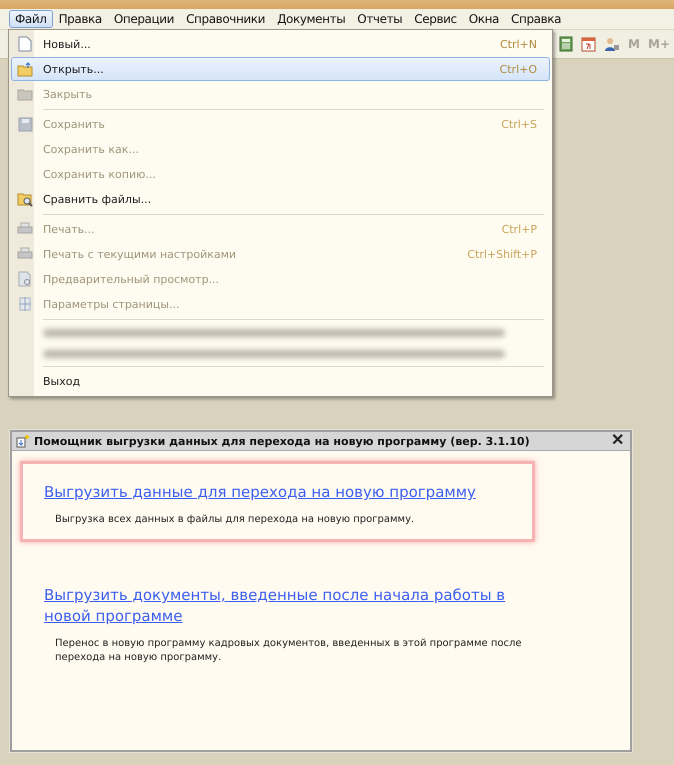  I want to click on description-text: Выгрузка всех данных в файлы для перехода на новую программу., so click(235, 520).